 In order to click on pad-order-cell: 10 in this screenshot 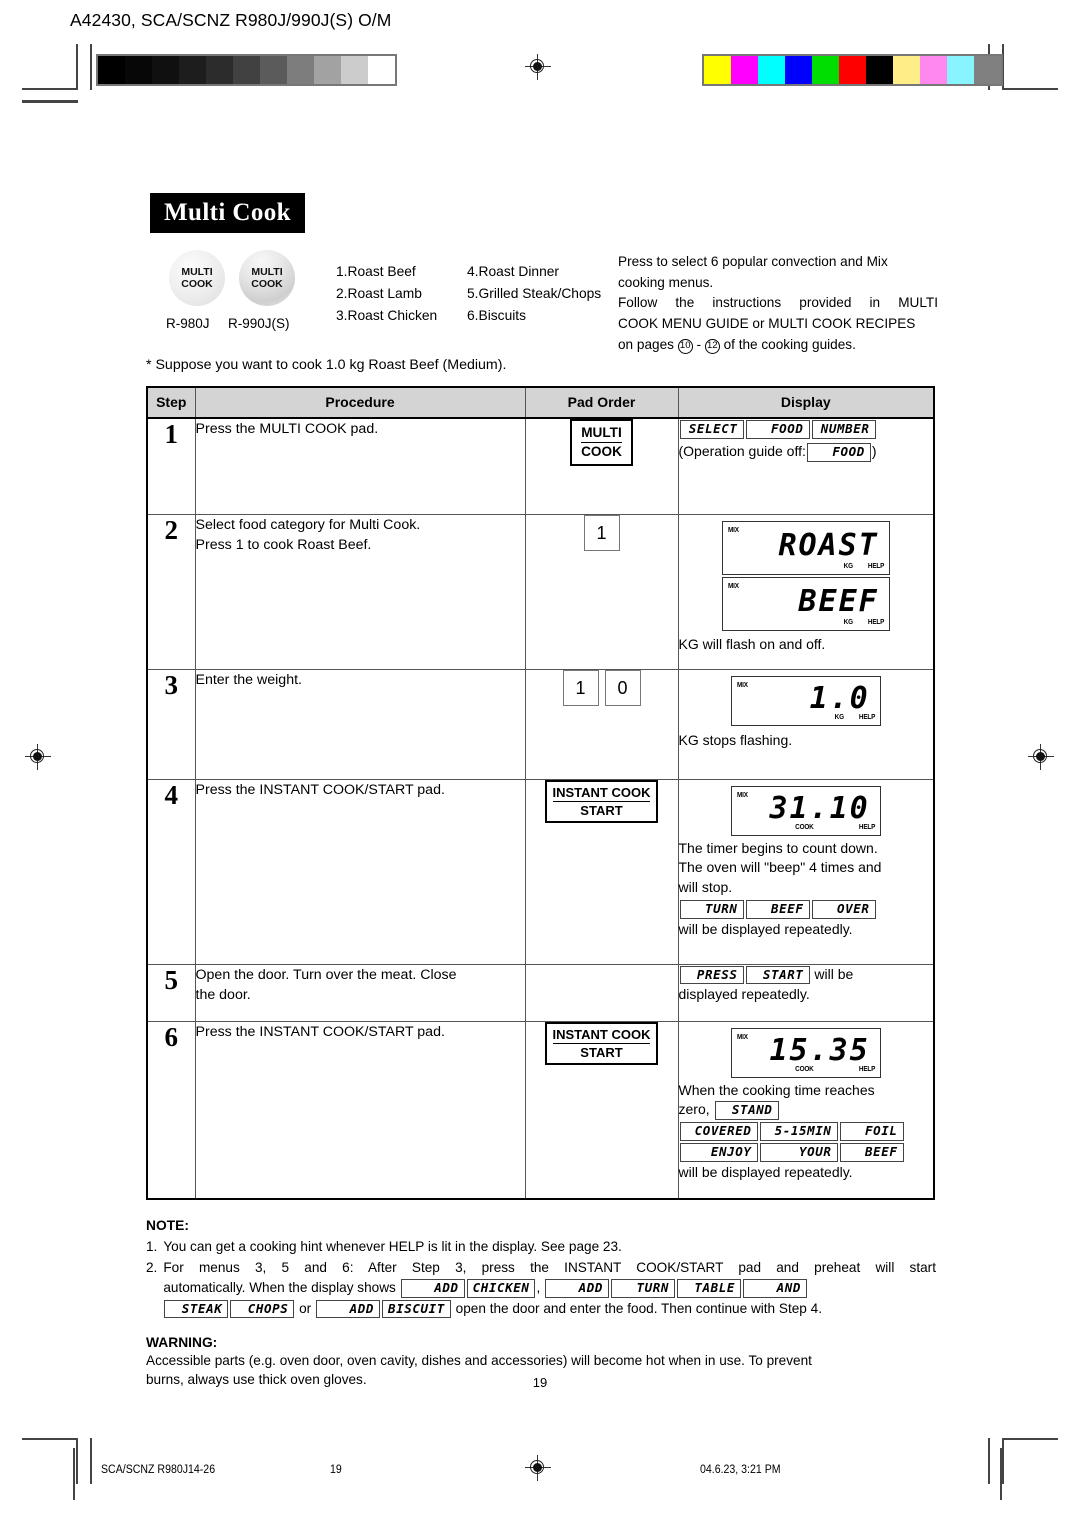, I will do `click(601, 724)`.